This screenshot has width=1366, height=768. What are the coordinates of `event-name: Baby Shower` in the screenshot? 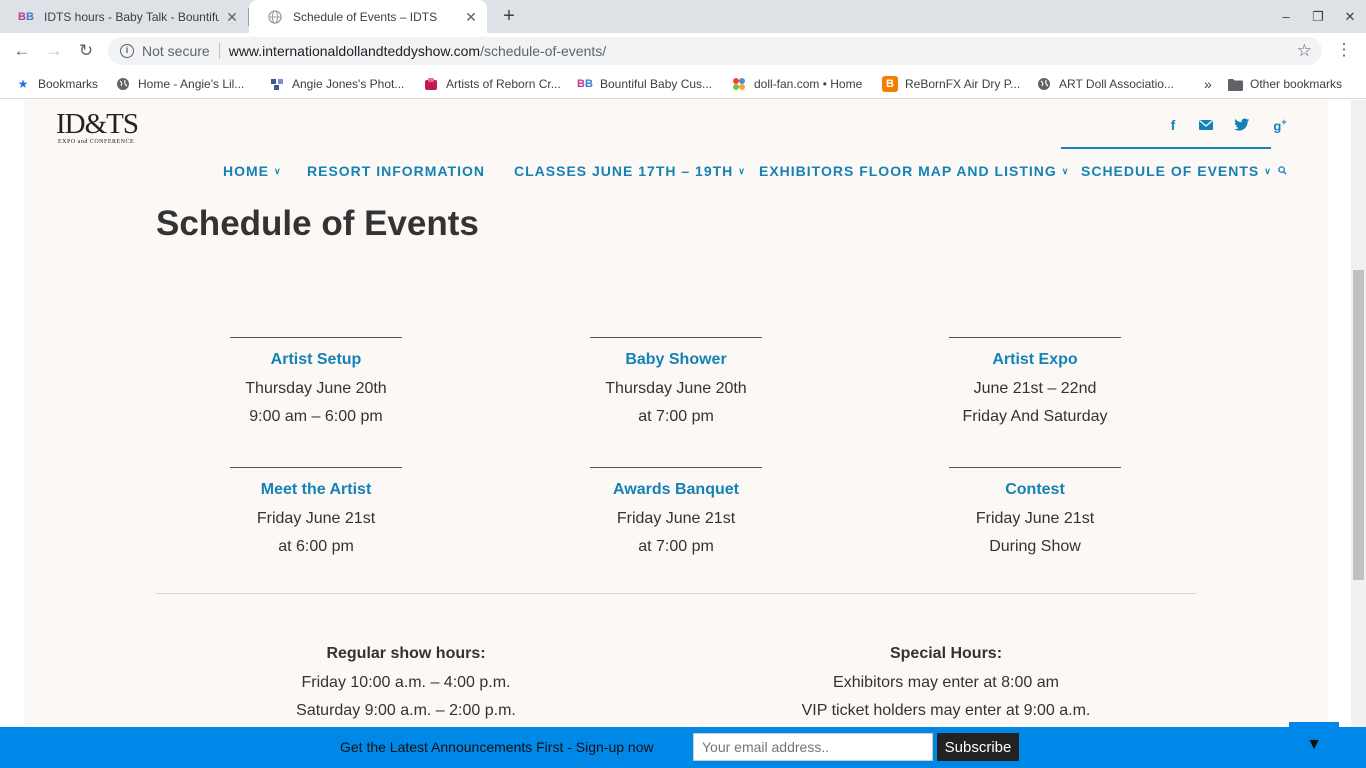 It's located at (676, 359).